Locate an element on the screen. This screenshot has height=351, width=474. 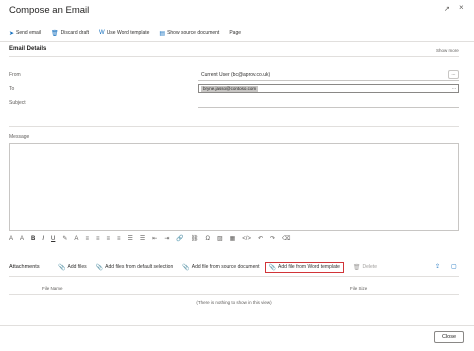
add-files-button: 📎 Add files is located at coordinates (72, 267).